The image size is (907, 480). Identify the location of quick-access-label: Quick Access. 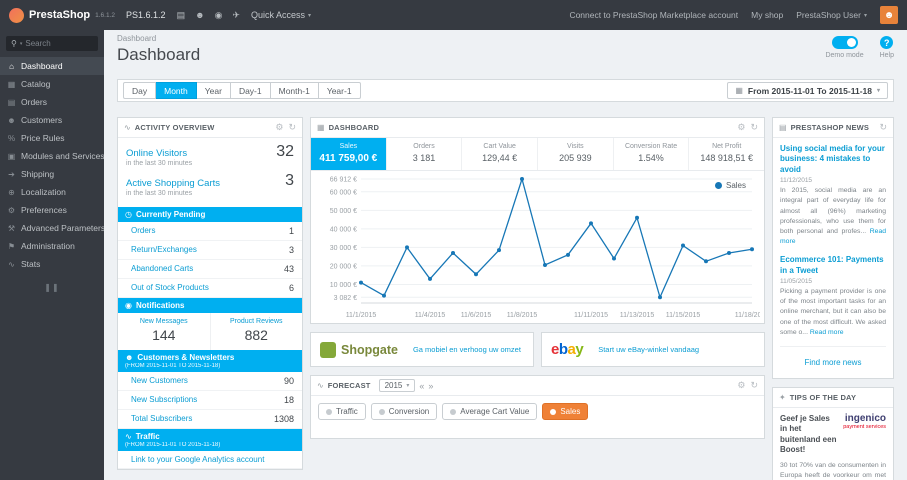
(277, 15).